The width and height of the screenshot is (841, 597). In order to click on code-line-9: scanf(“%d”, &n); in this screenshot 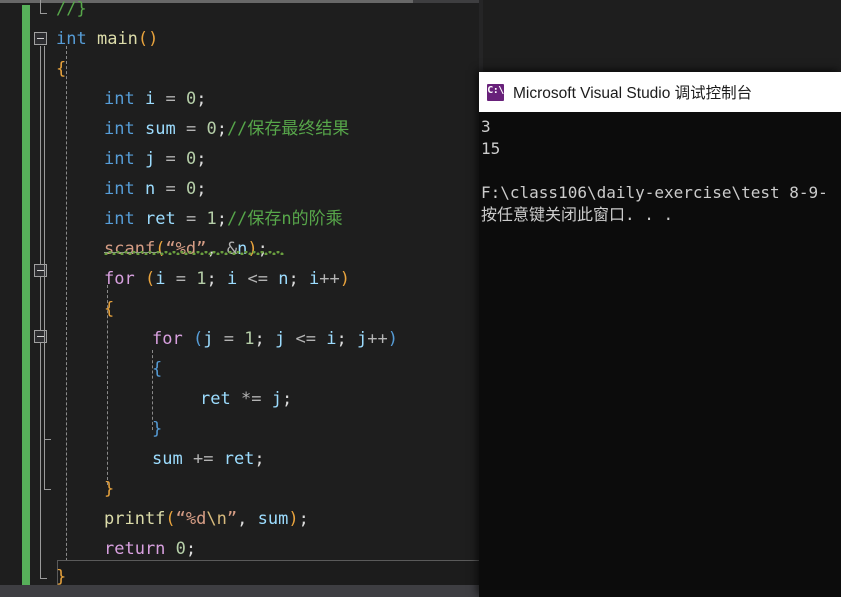, I will do `click(186, 249)`.